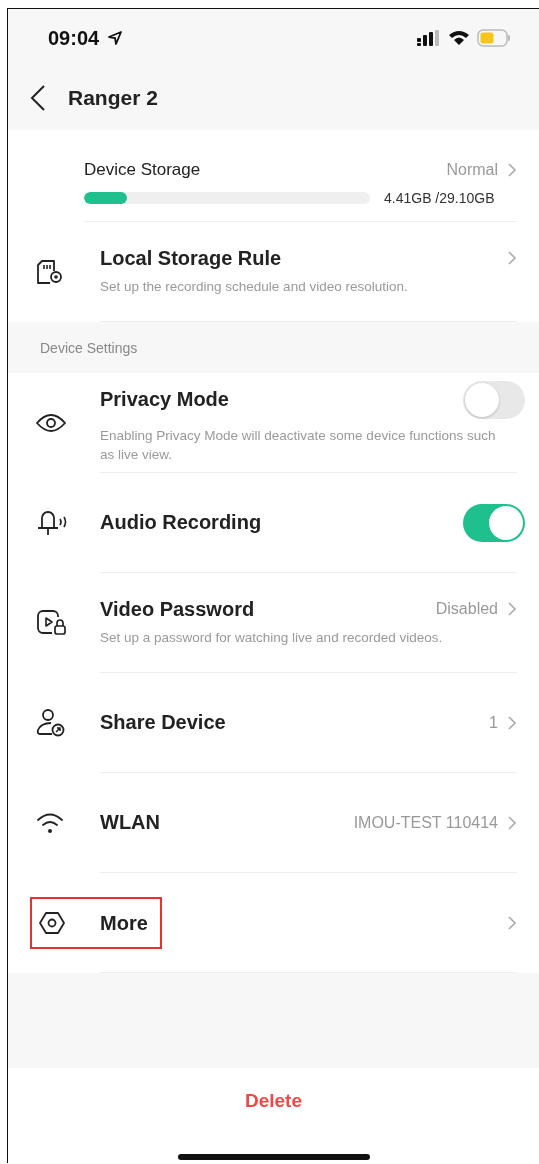 The height and width of the screenshot is (1164, 539). I want to click on row-title: Privacy Mode, so click(164, 400).